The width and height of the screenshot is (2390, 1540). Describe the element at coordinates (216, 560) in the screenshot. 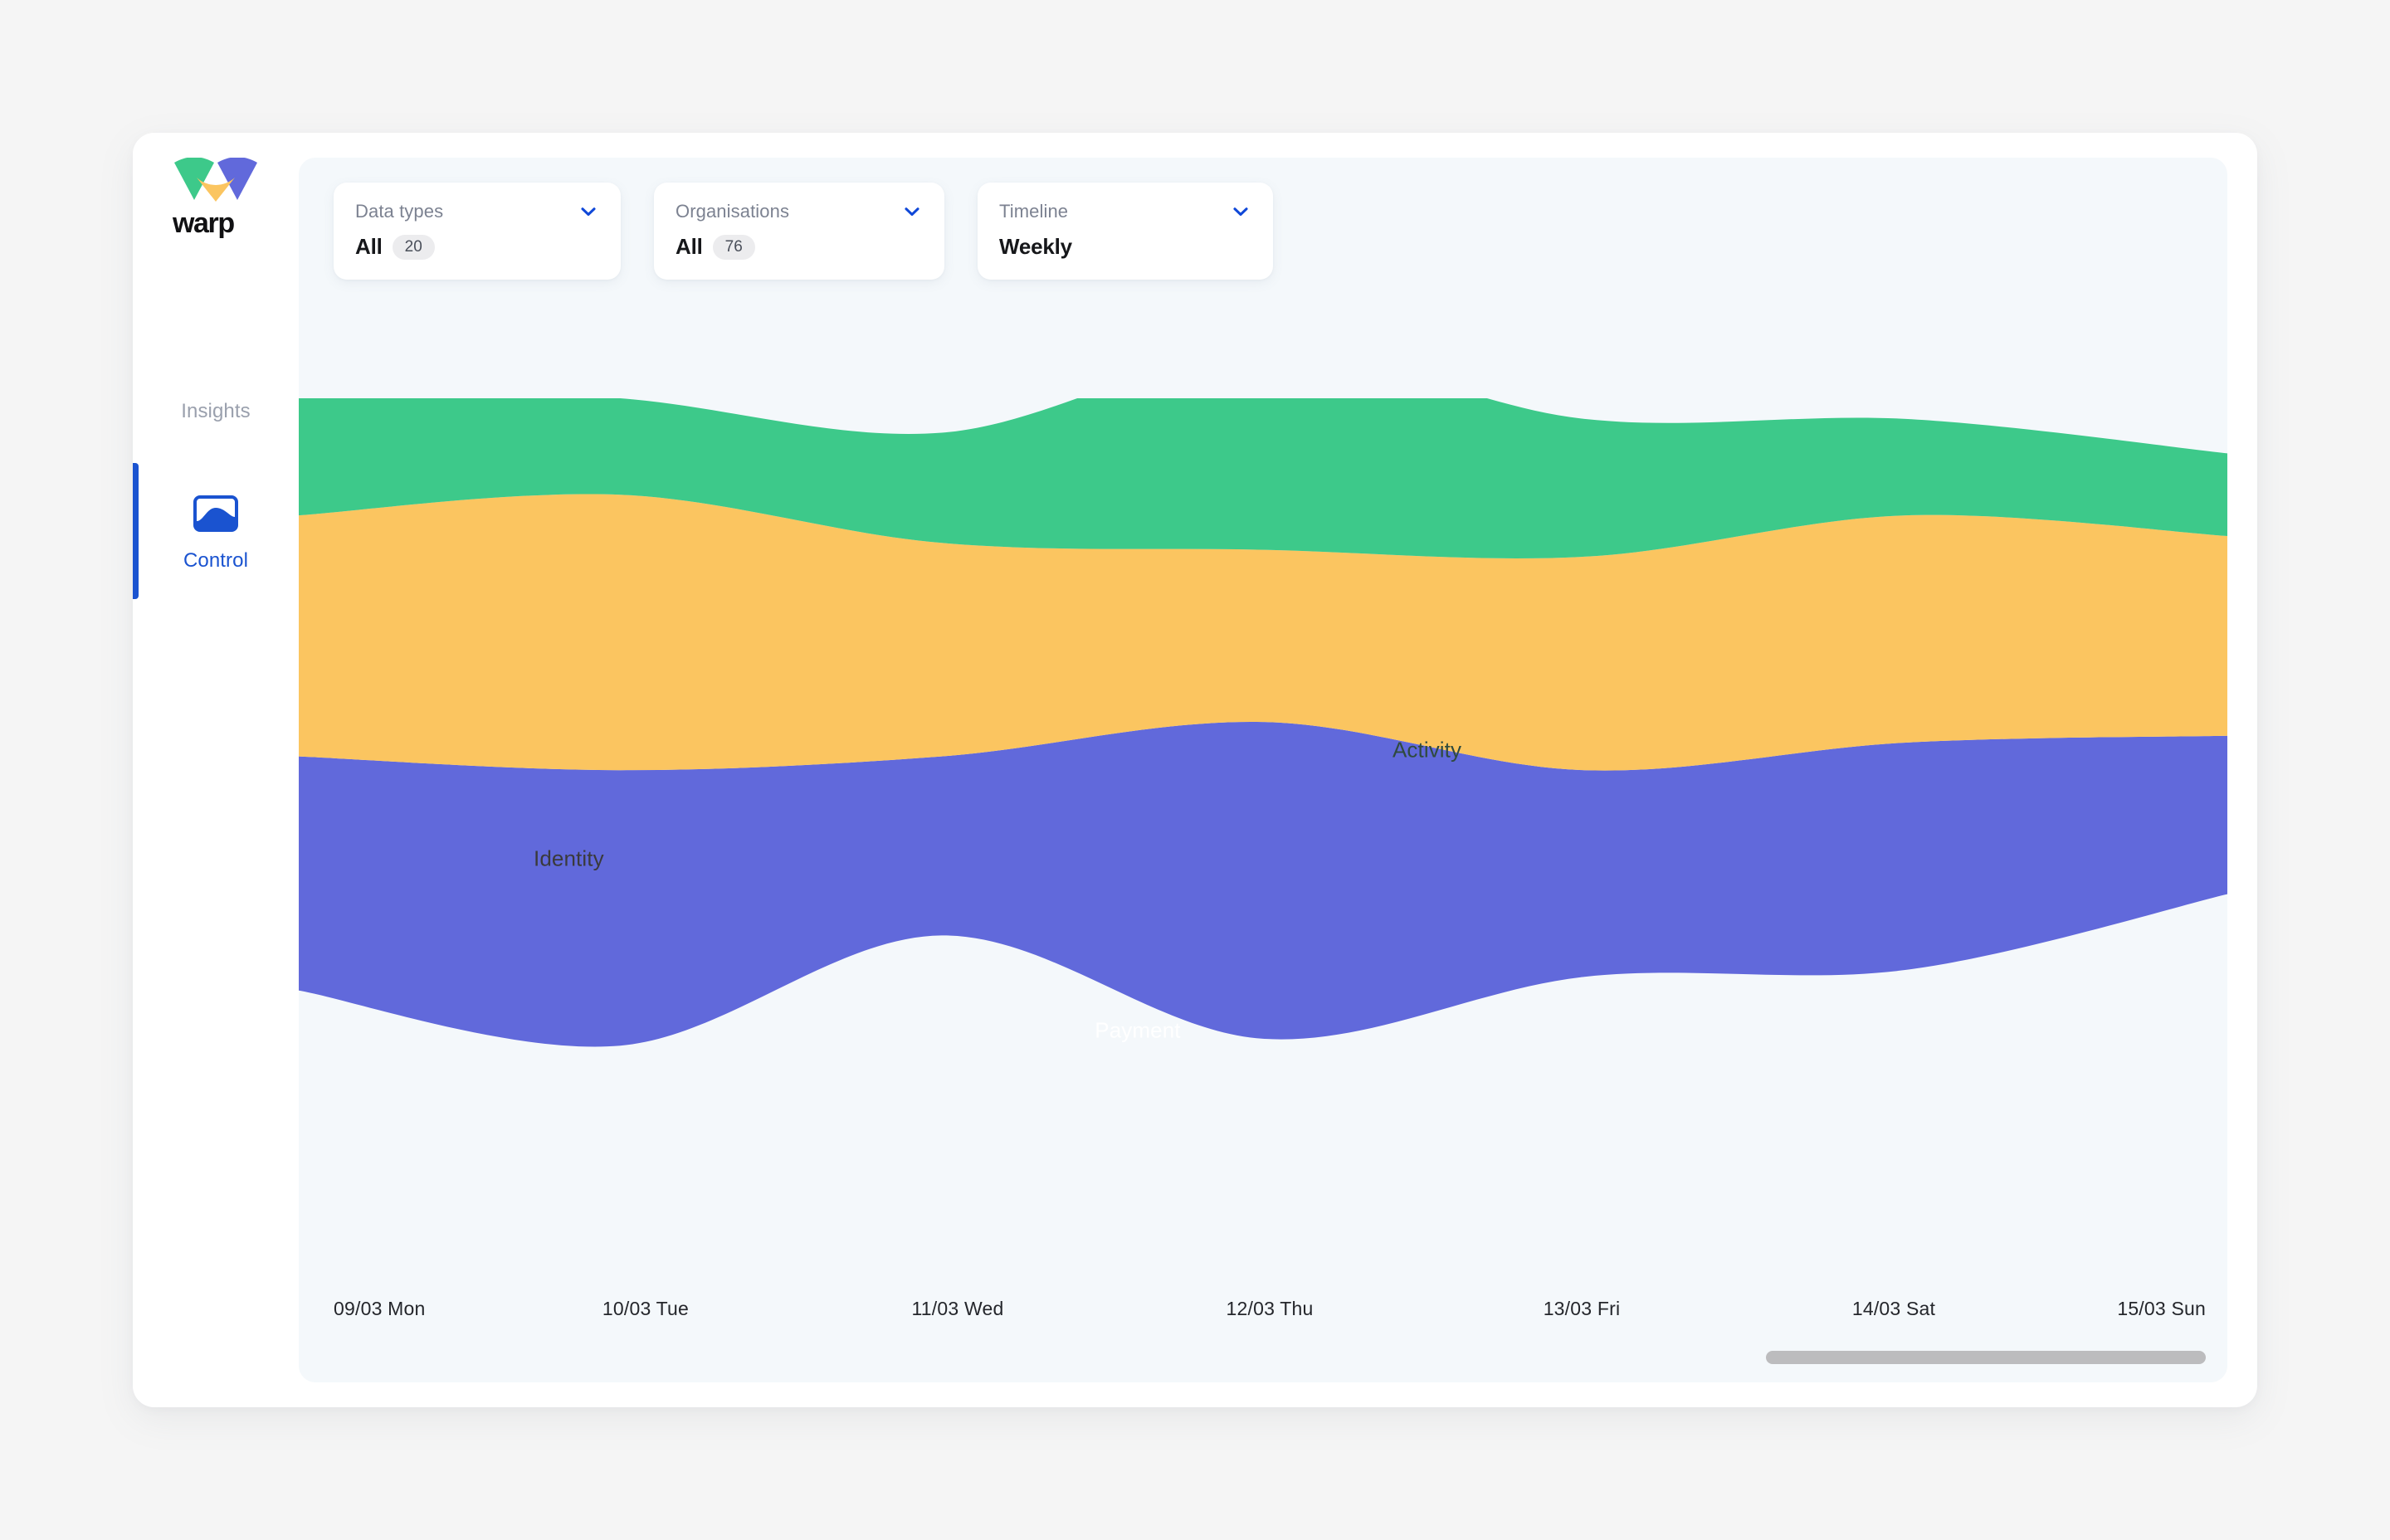

I see `sidebar-item-label-control: Control` at that location.